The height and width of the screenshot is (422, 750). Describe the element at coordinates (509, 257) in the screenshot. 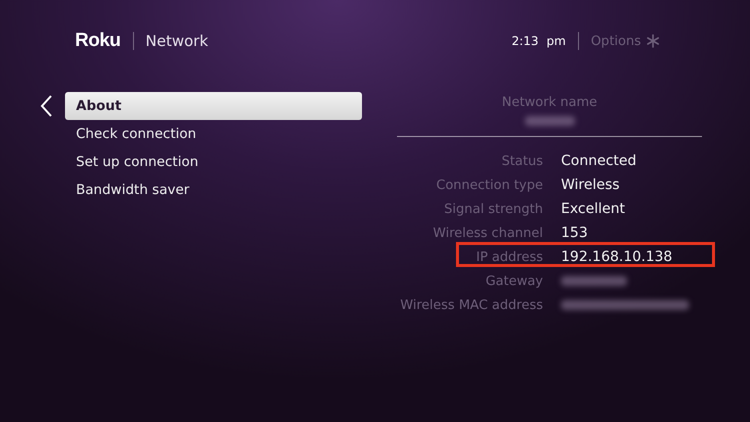

I see `detail-label: IP address` at that location.